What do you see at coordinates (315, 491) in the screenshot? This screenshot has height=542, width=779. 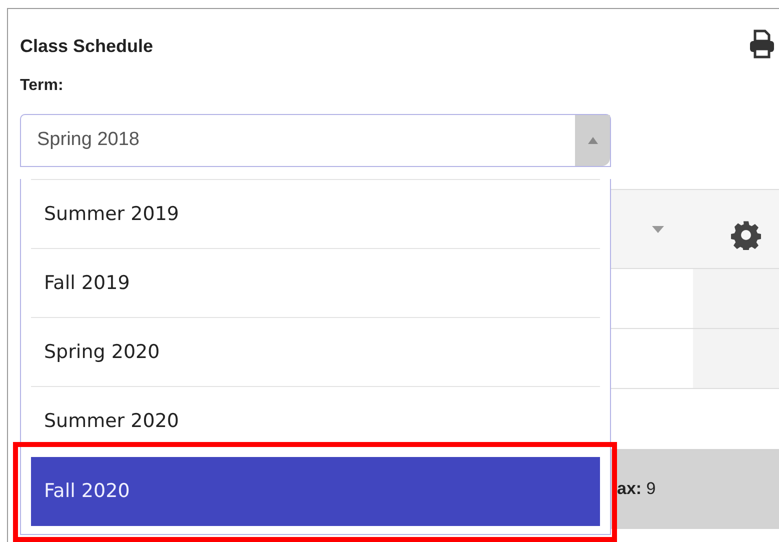 I see `dropdown-option: Fall 2020` at bounding box center [315, 491].